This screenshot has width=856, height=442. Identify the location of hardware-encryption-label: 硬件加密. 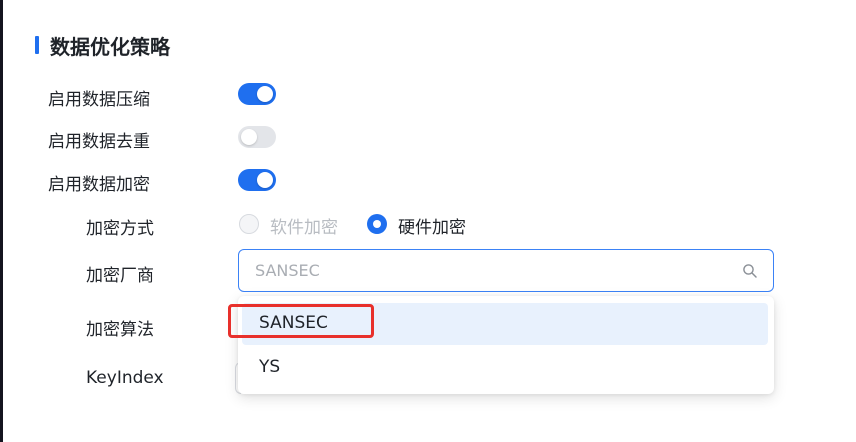
(432, 225).